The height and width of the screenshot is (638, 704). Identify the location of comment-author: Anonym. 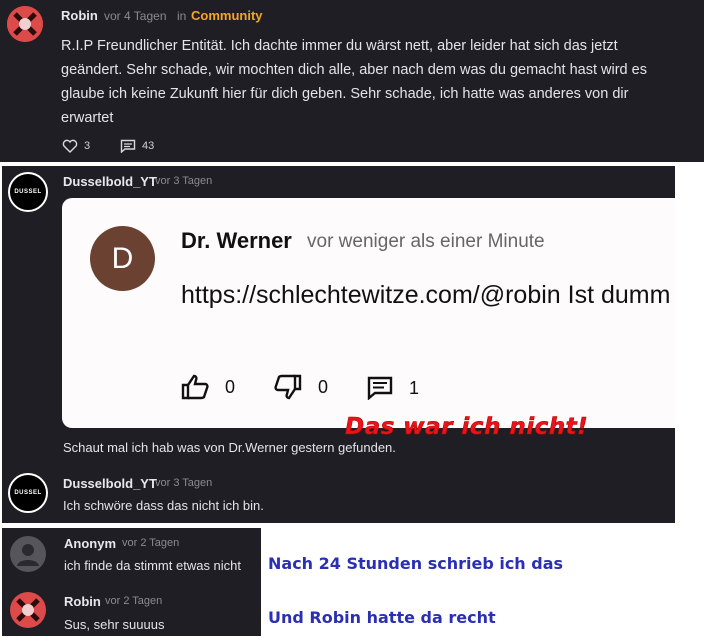
(90, 543).